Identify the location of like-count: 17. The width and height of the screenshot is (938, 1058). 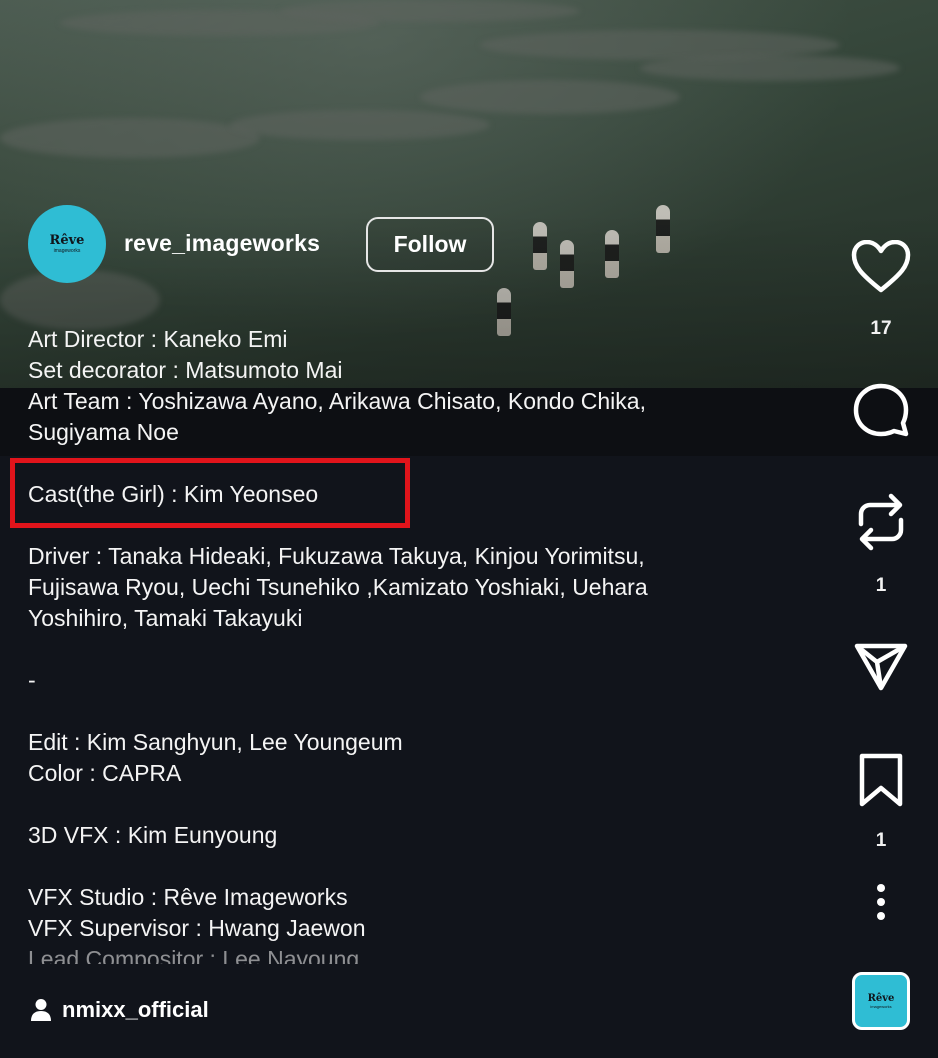
(881, 328).